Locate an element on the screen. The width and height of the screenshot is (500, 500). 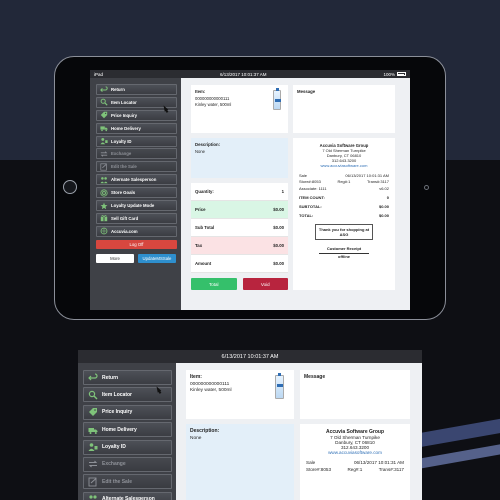
web-icon is located at coordinates (104, 231).